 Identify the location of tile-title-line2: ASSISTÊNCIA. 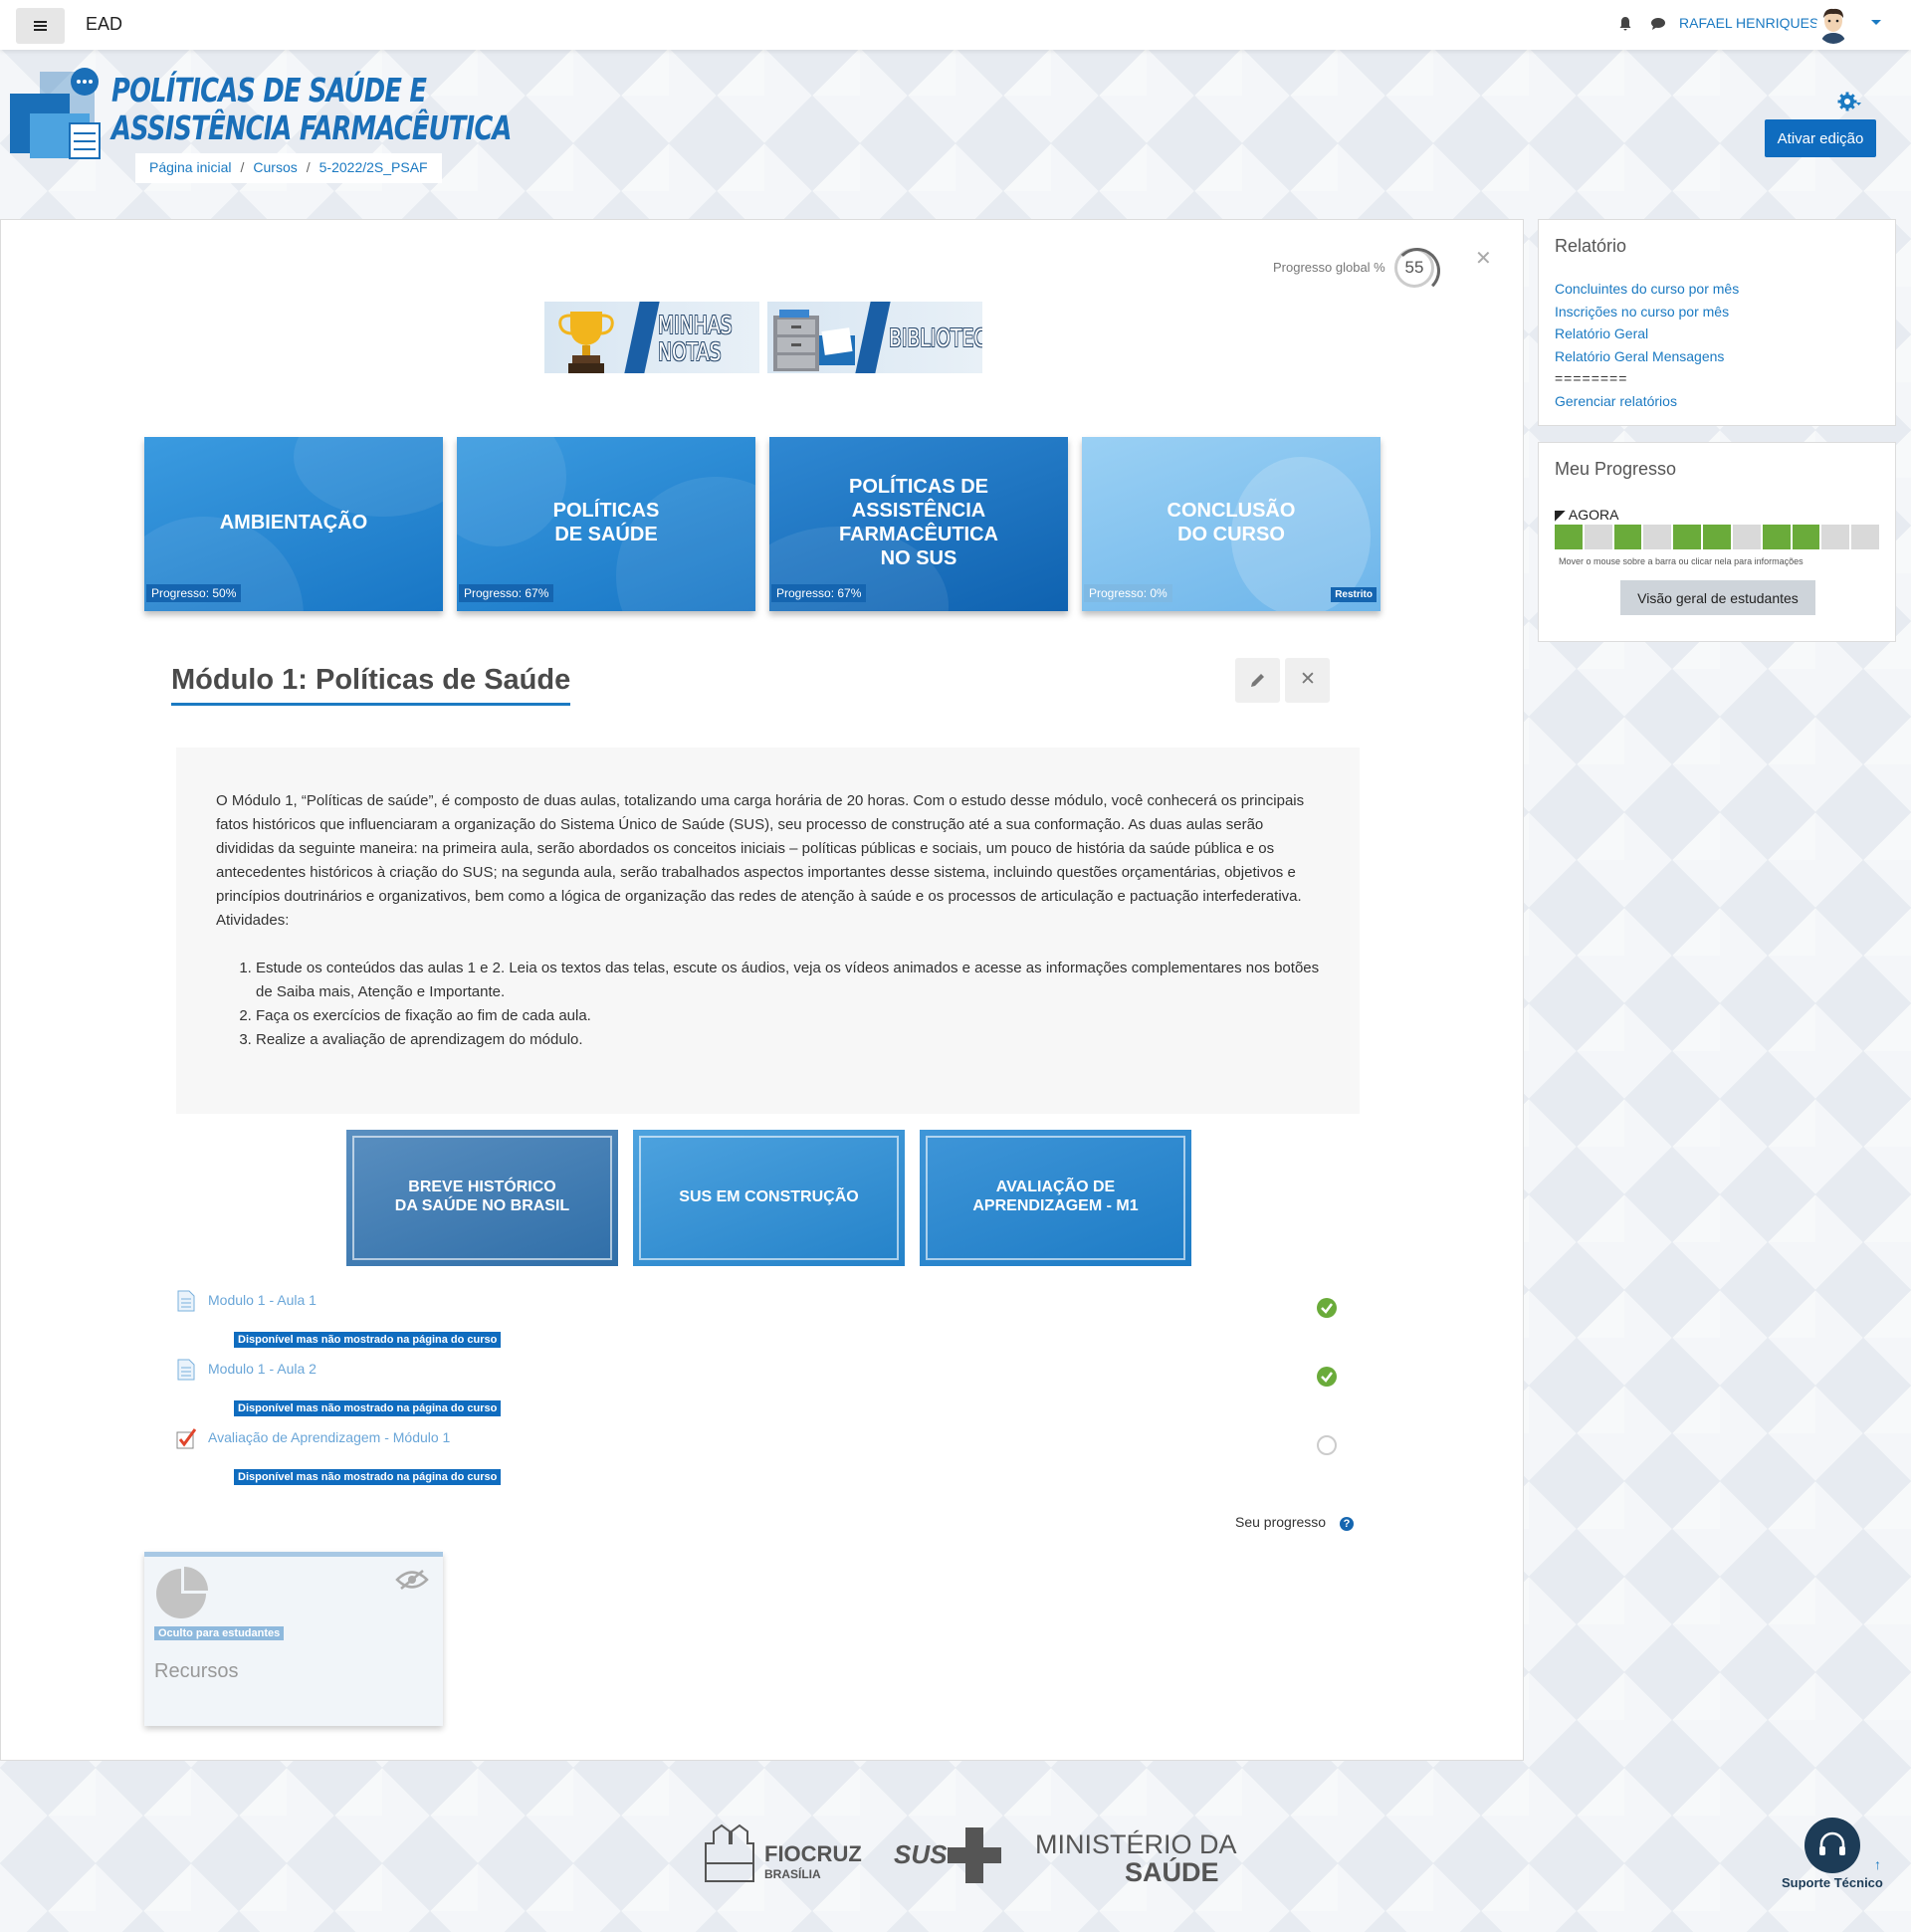
(918, 511).